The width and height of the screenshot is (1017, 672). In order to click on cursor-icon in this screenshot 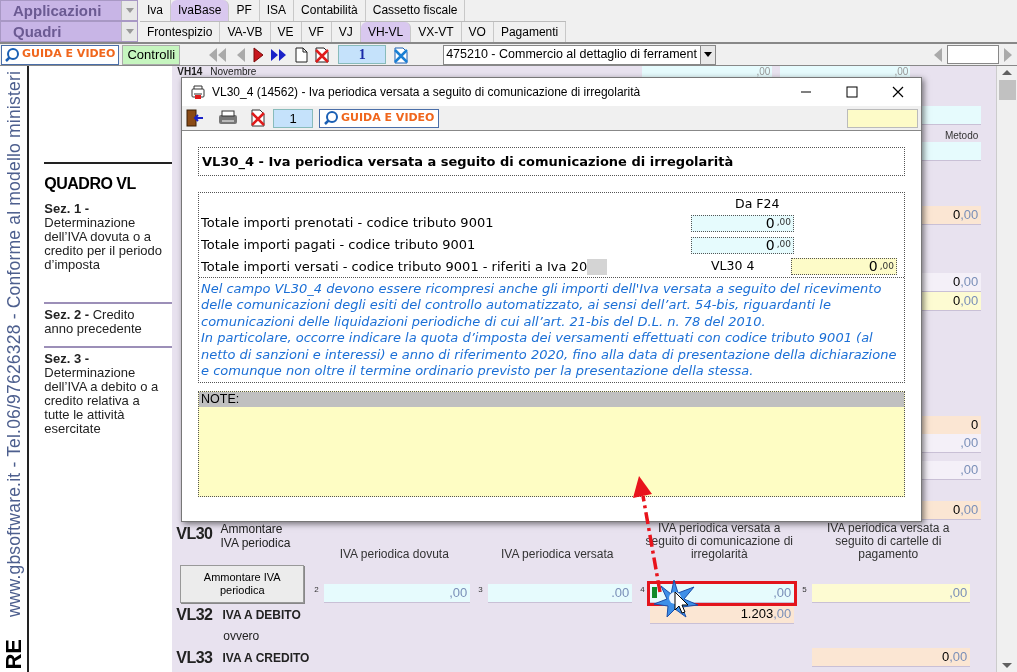, I will do `click(681, 602)`.